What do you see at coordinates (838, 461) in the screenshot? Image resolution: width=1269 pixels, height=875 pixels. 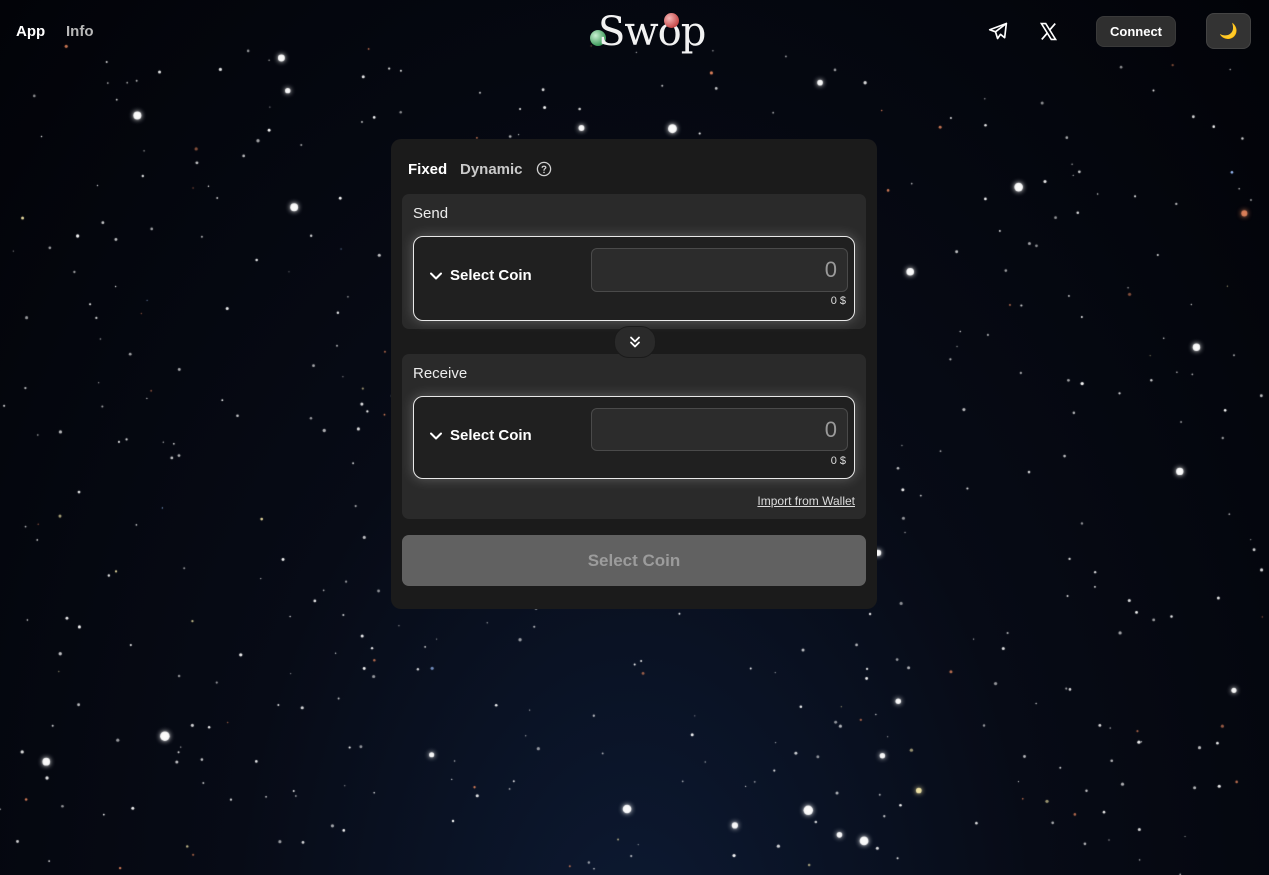 I see `receive-usd-value: 0 $` at bounding box center [838, 461].